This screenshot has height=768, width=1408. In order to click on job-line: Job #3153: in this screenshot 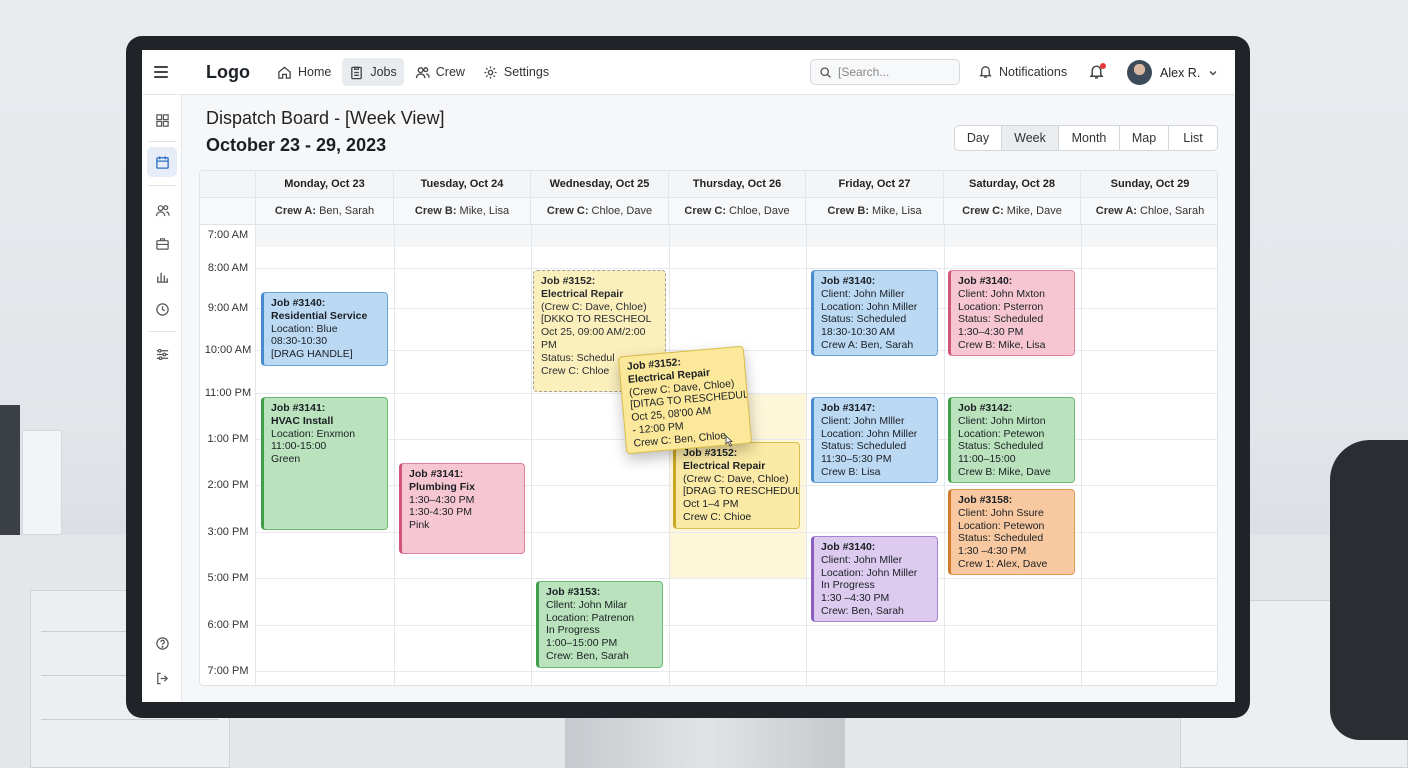, I will do `click(573, 592)`.